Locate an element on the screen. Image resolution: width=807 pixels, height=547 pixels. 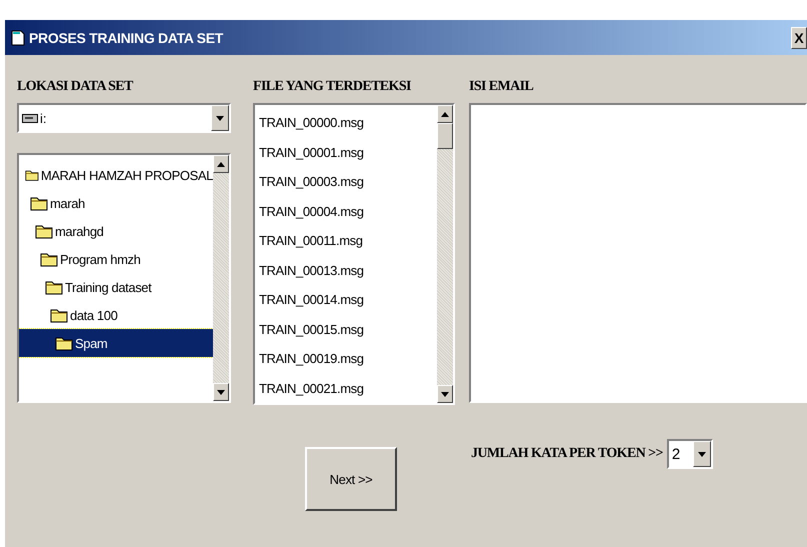
folder-item: Training dataset is located at coordinates (116, 287).